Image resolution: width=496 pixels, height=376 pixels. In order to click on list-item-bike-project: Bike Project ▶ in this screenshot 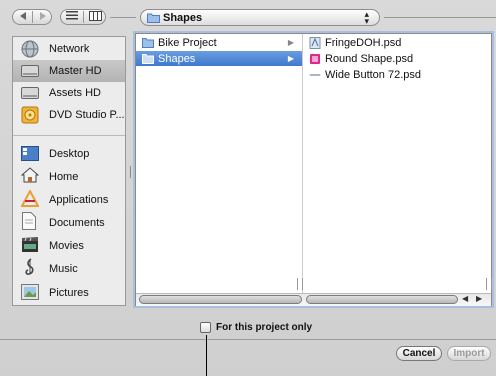, I will do `click(219, 42)`.